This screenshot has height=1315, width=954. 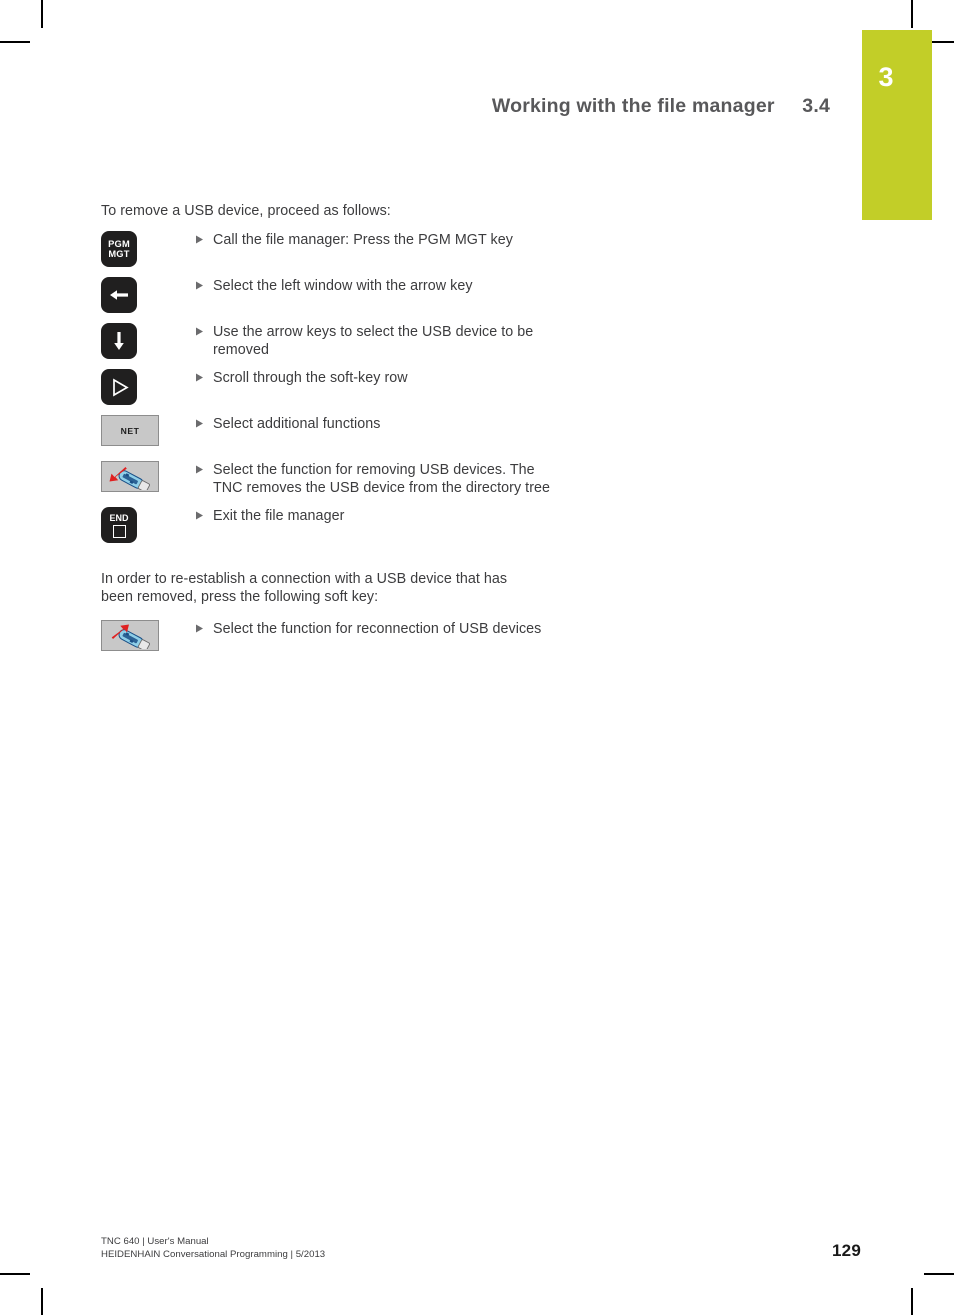 What do you see at coordinates (297, 424) in the screenshot?
I see `step-text: Select additional functions` at bounding box center [297, 424].